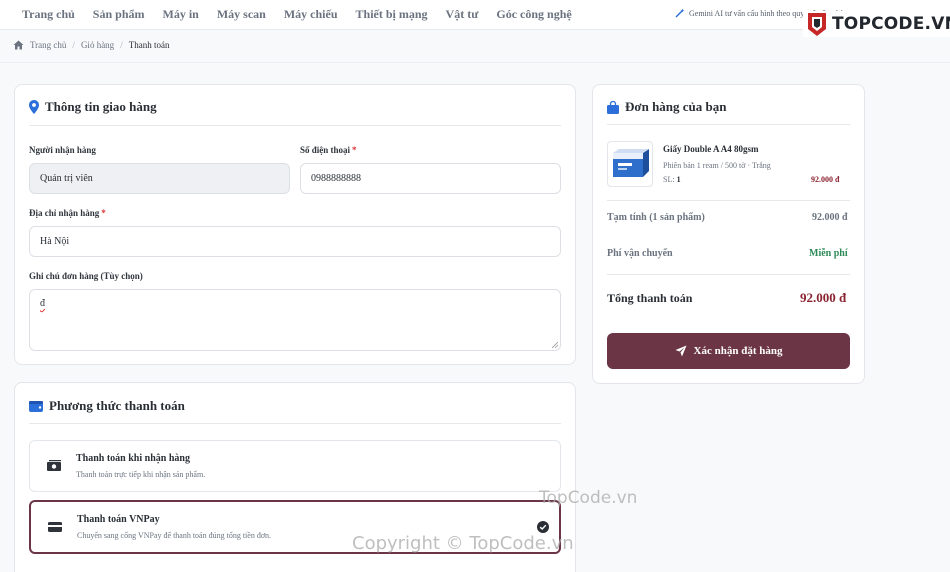 This screenshot has height=572, width=950. What do you see at coordinates (295, 241) in the screenshot?
I see `address-input: Hà Nội` at bounding box center [295, 241].